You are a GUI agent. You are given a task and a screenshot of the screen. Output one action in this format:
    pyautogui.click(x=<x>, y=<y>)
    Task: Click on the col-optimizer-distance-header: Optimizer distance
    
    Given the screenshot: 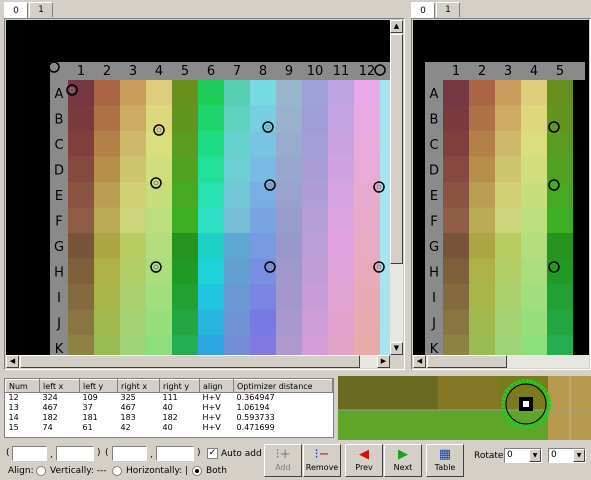 What is the action you would take?
    pyautogui.click(x=283, y=386)
    